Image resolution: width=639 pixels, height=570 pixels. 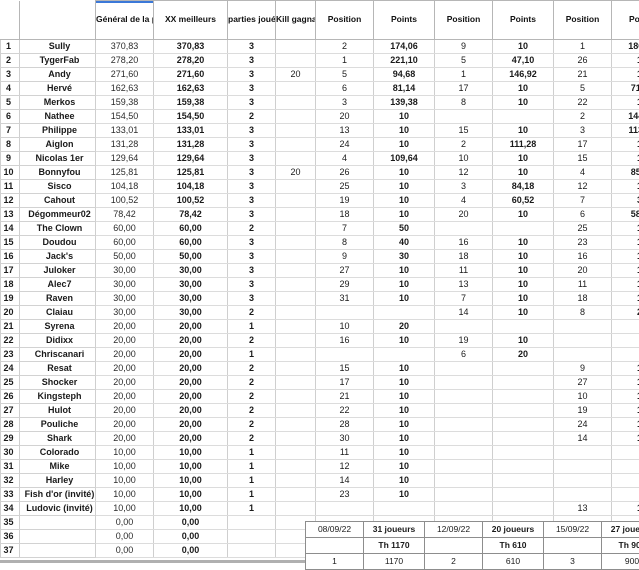 What do you see at coordinates (58, 467) in the screenshot?
I see `row-player-name: Mike` at bounding box center [58, 467].